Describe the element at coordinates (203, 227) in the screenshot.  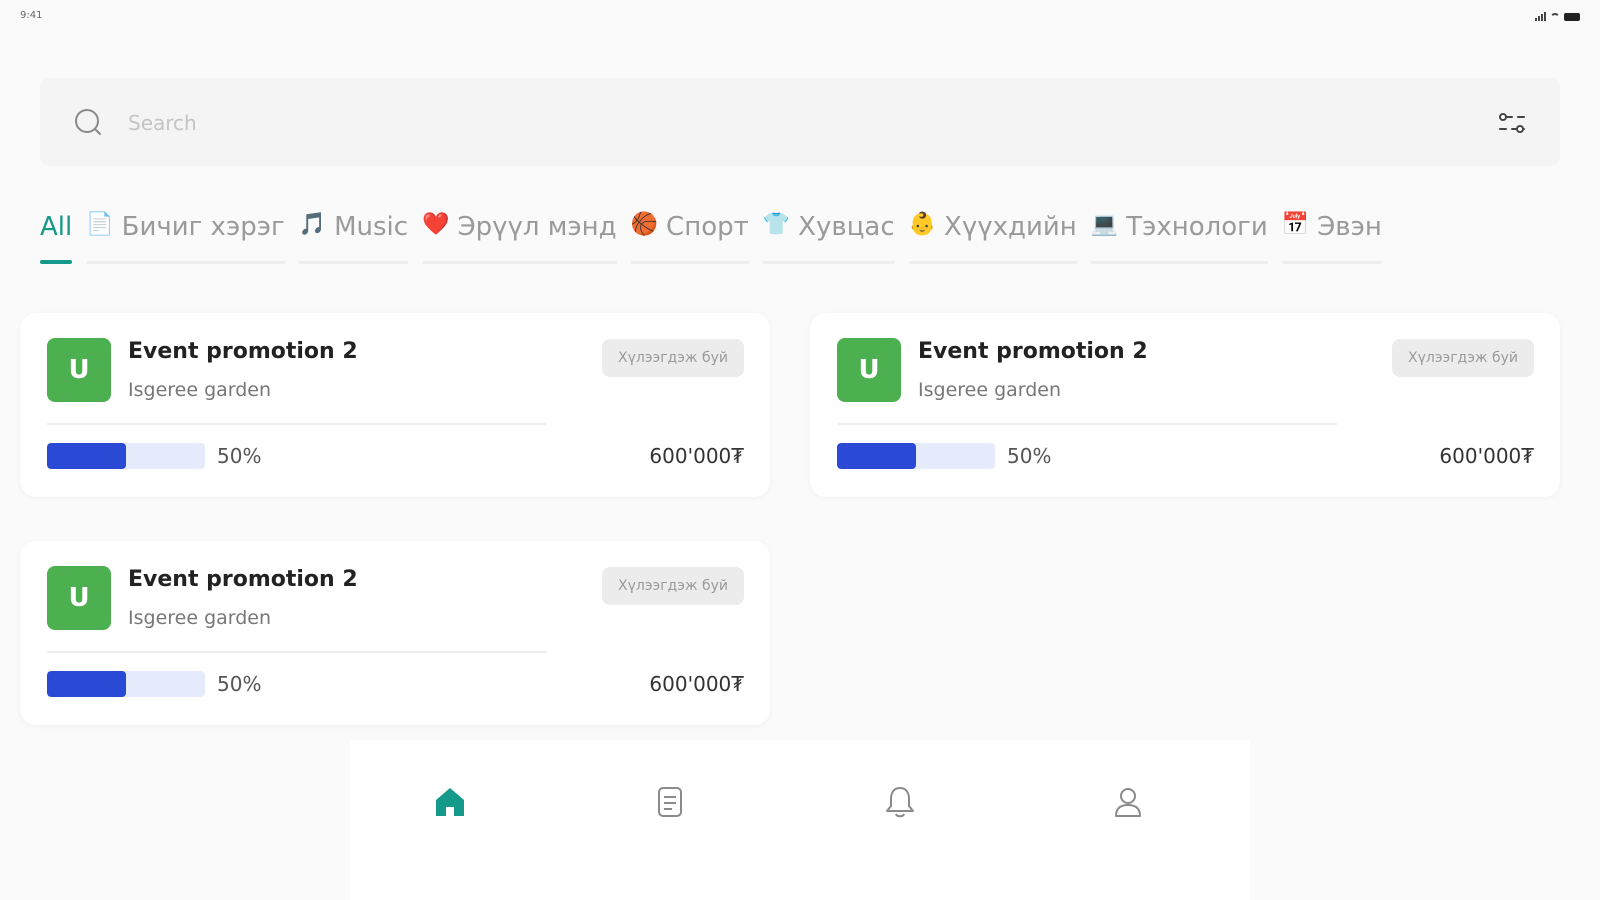
I see `category-label: Бичиг хэрэг` at that location.